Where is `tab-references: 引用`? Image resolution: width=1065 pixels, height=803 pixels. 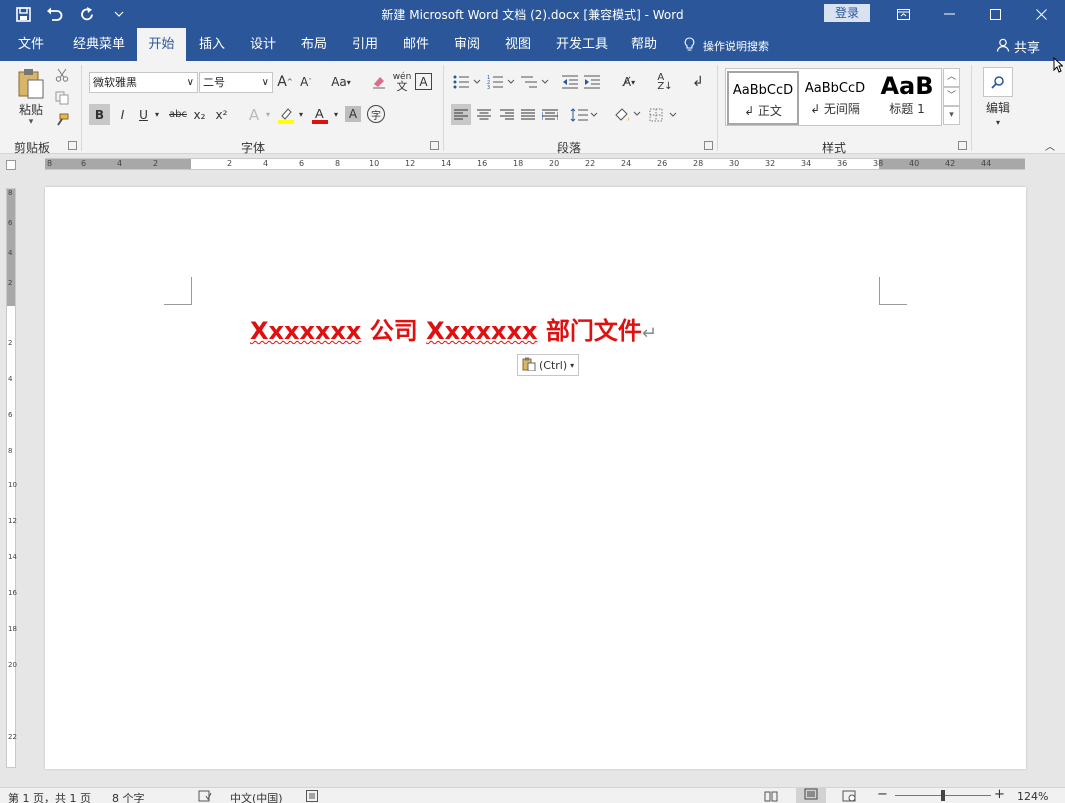 tab-references: 引用 is located at coordinates (365, 44).